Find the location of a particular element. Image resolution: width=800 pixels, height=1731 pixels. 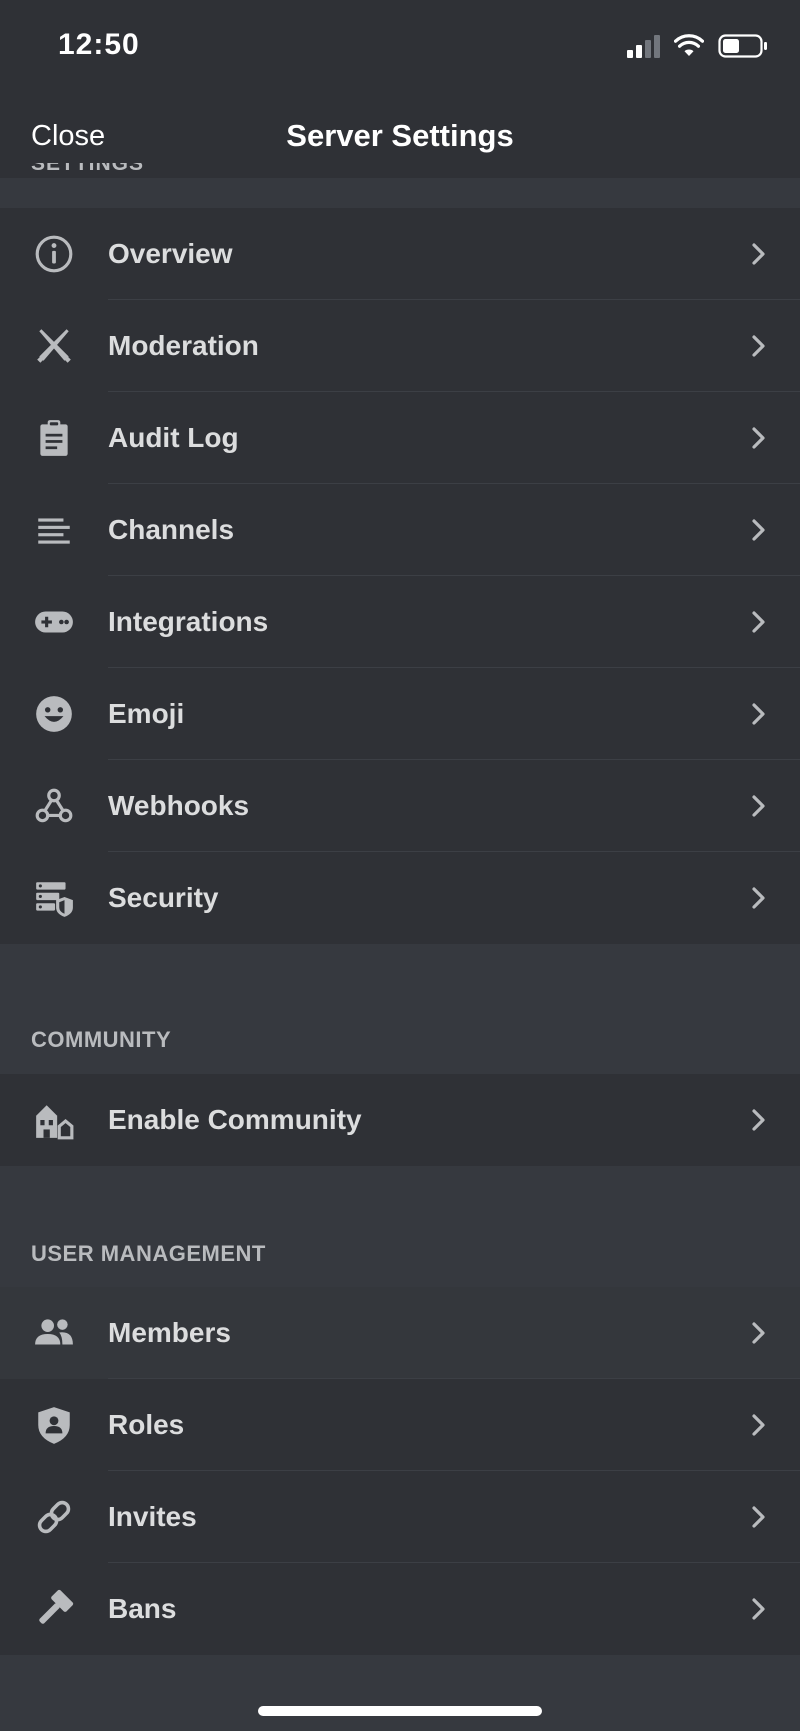

status-bar: 12:50 is located at coordinates (400, 50).